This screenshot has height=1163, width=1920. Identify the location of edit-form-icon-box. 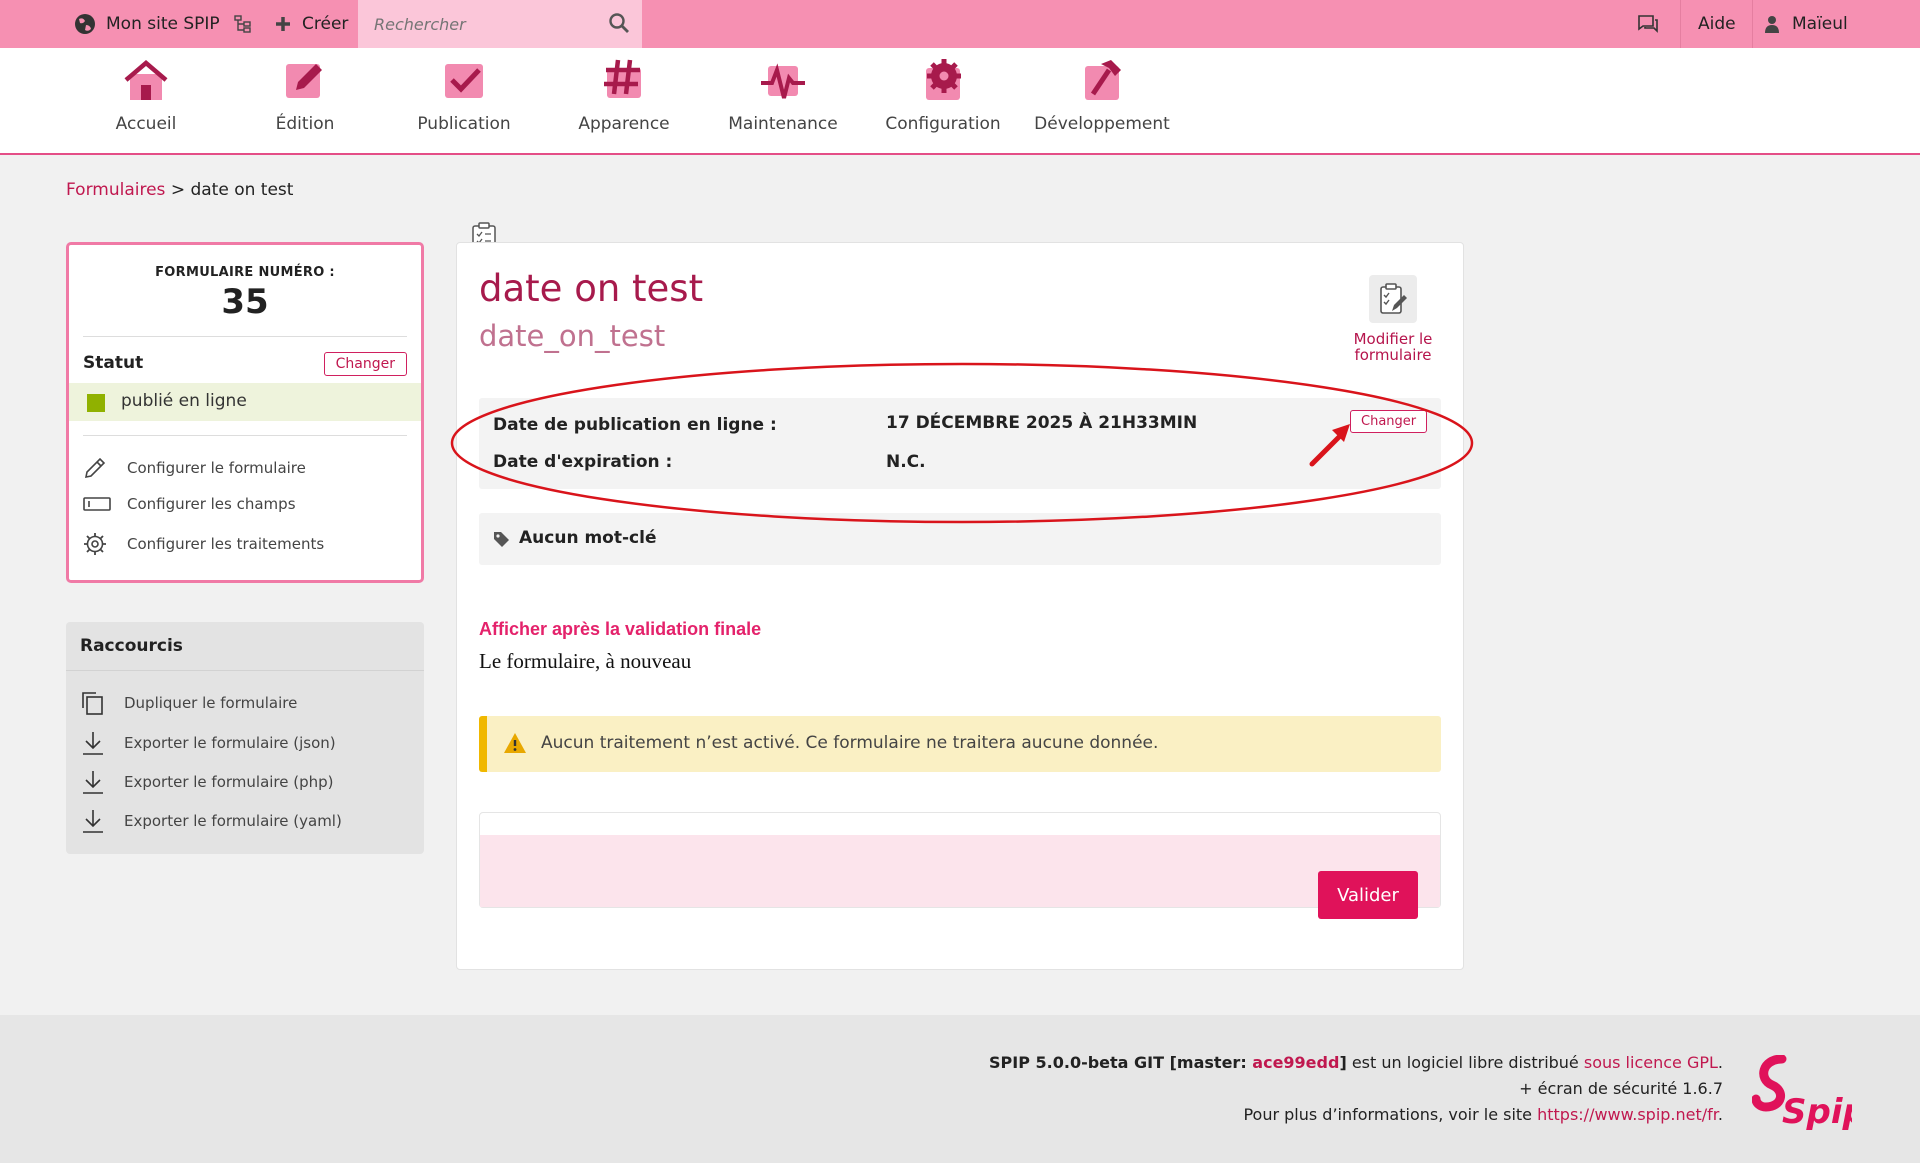
(1393, 299).